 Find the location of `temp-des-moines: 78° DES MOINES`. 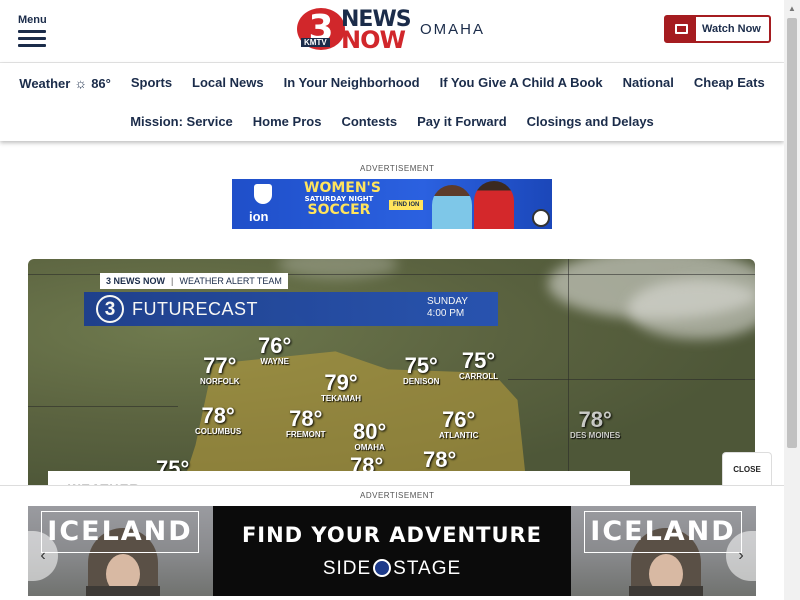

temp-des-moines: 78° DES MOINES is located at coordinates (595, 424).